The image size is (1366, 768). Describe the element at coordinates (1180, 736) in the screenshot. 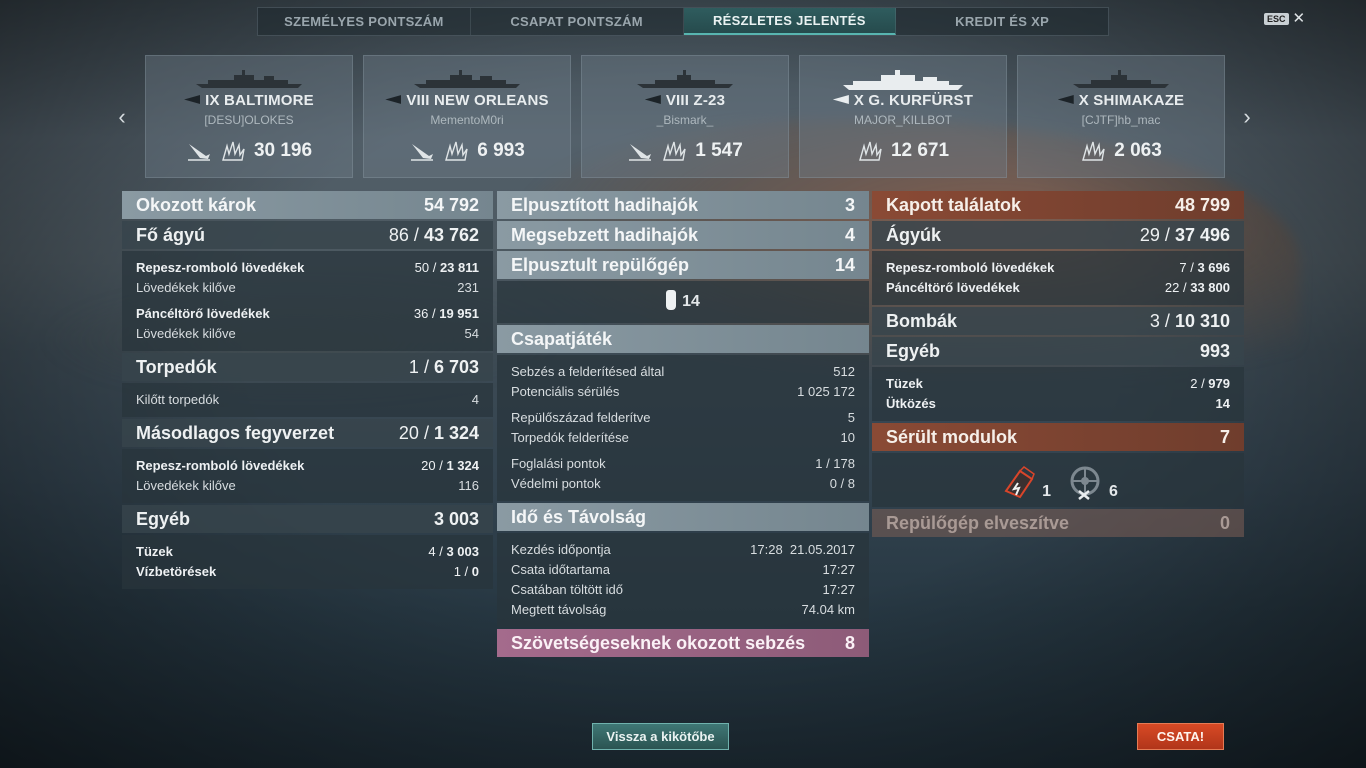

I see `battle-button: CSATA!` at that location.